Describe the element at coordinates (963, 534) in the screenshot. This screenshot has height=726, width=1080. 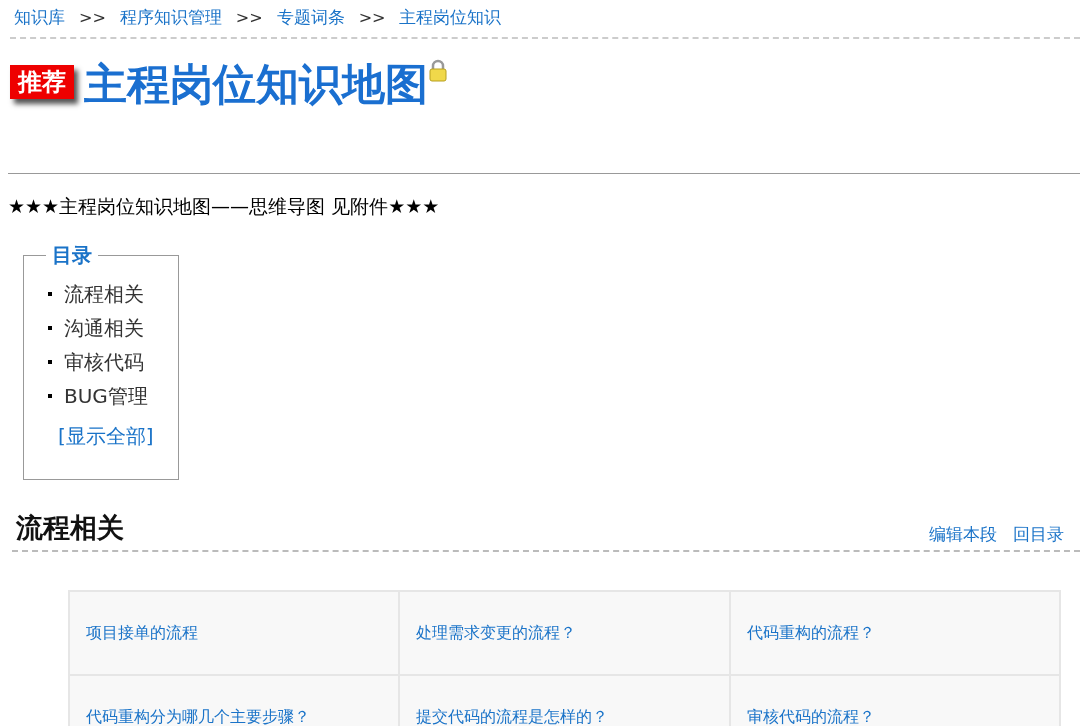
I see `section-link: 编辑本段` at that location.